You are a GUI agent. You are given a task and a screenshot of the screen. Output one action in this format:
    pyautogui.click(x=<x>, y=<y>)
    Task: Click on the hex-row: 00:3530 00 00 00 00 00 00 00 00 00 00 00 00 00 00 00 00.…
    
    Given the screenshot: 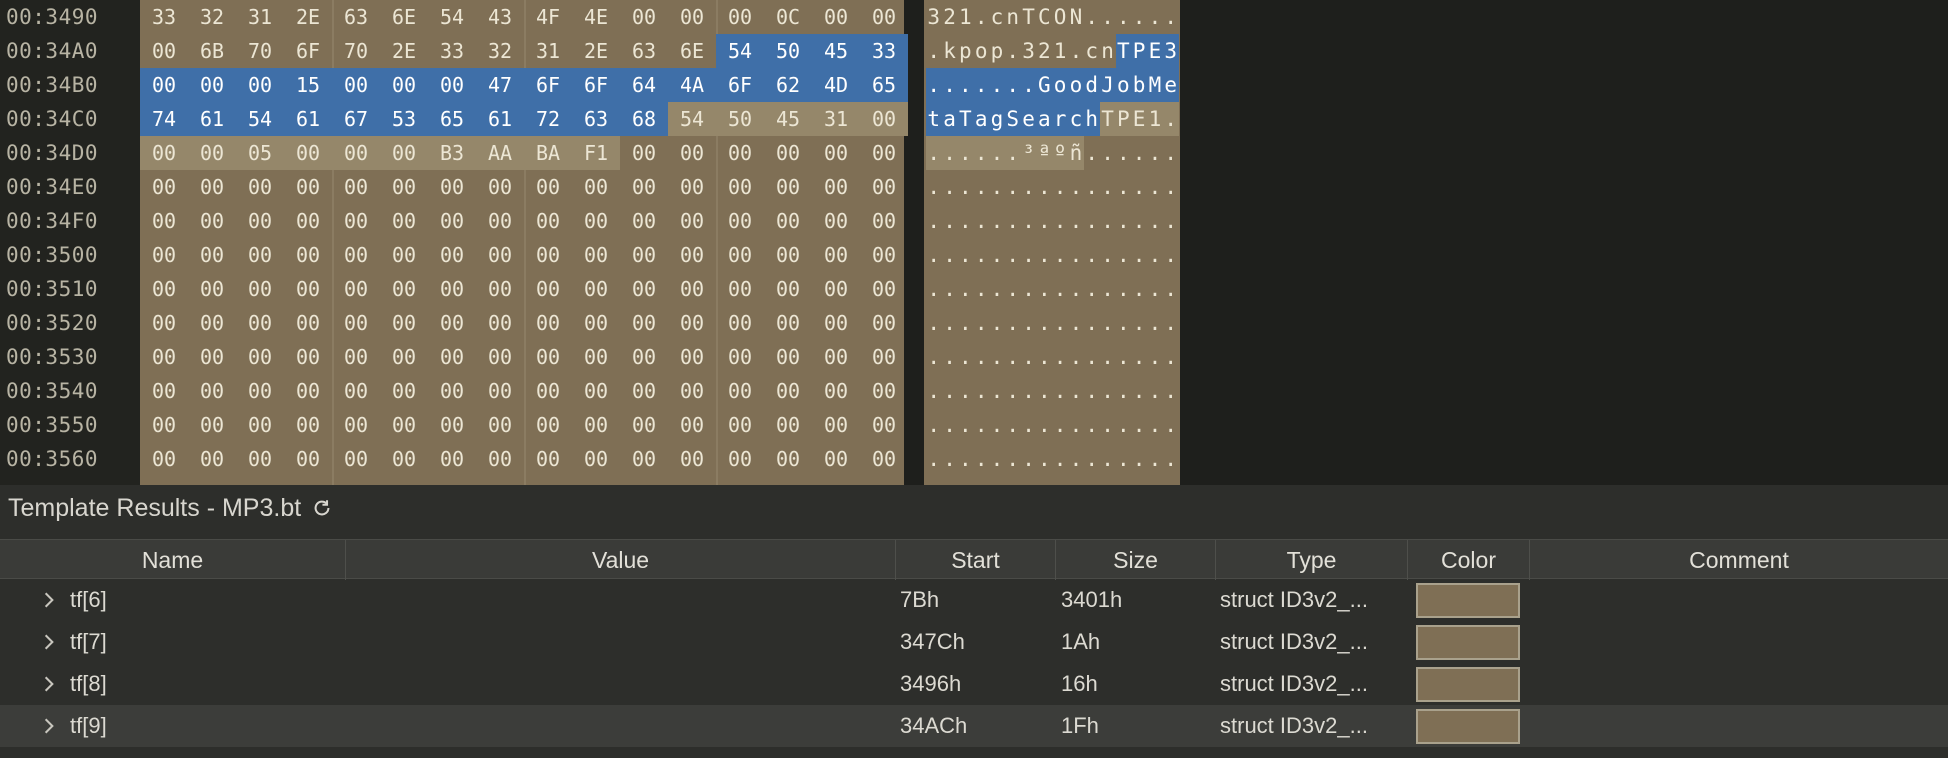 What is the action you would take?
    pyautogui.click(x=590, y=357)
    